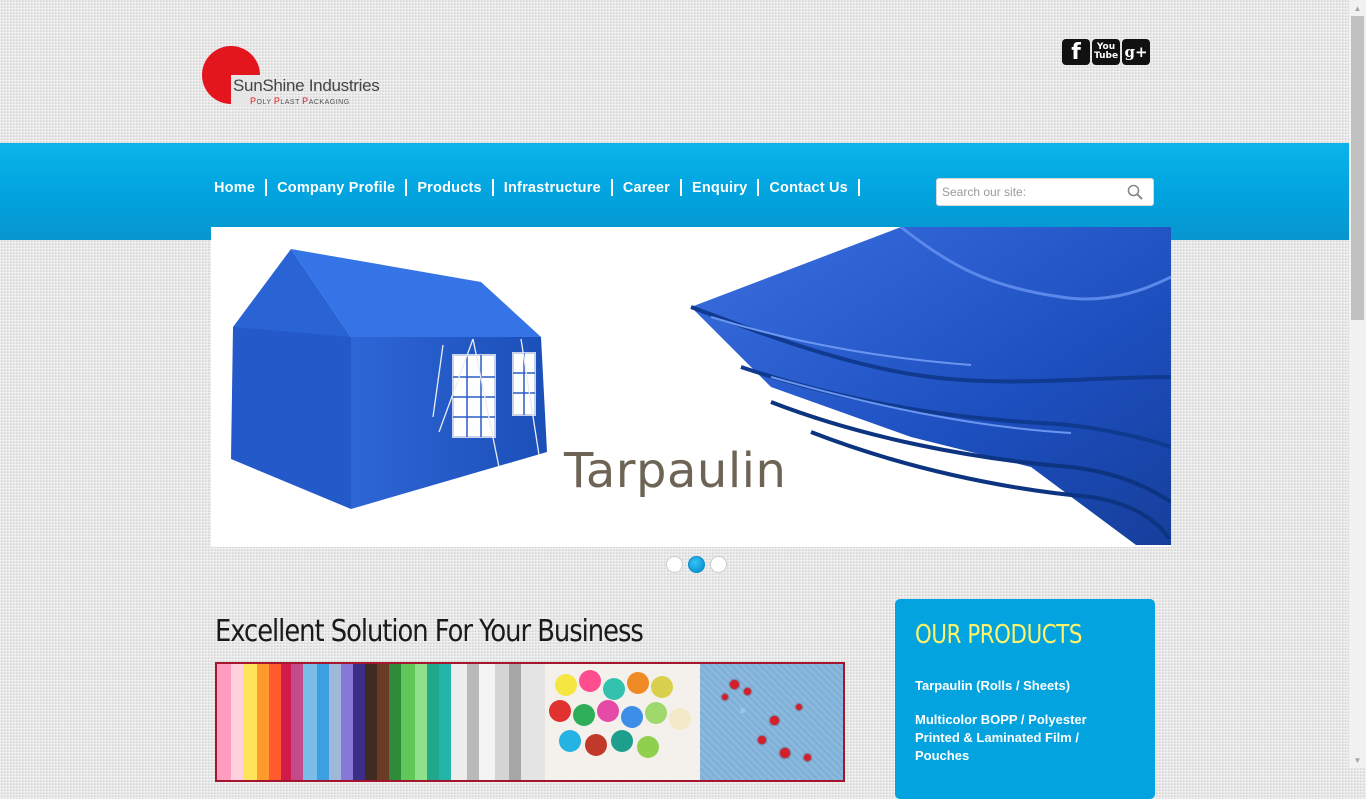 This screenshot has width=1366, height=799. I want to click on page-headline: Excellent Solution For Your Business, so click(429, 631).